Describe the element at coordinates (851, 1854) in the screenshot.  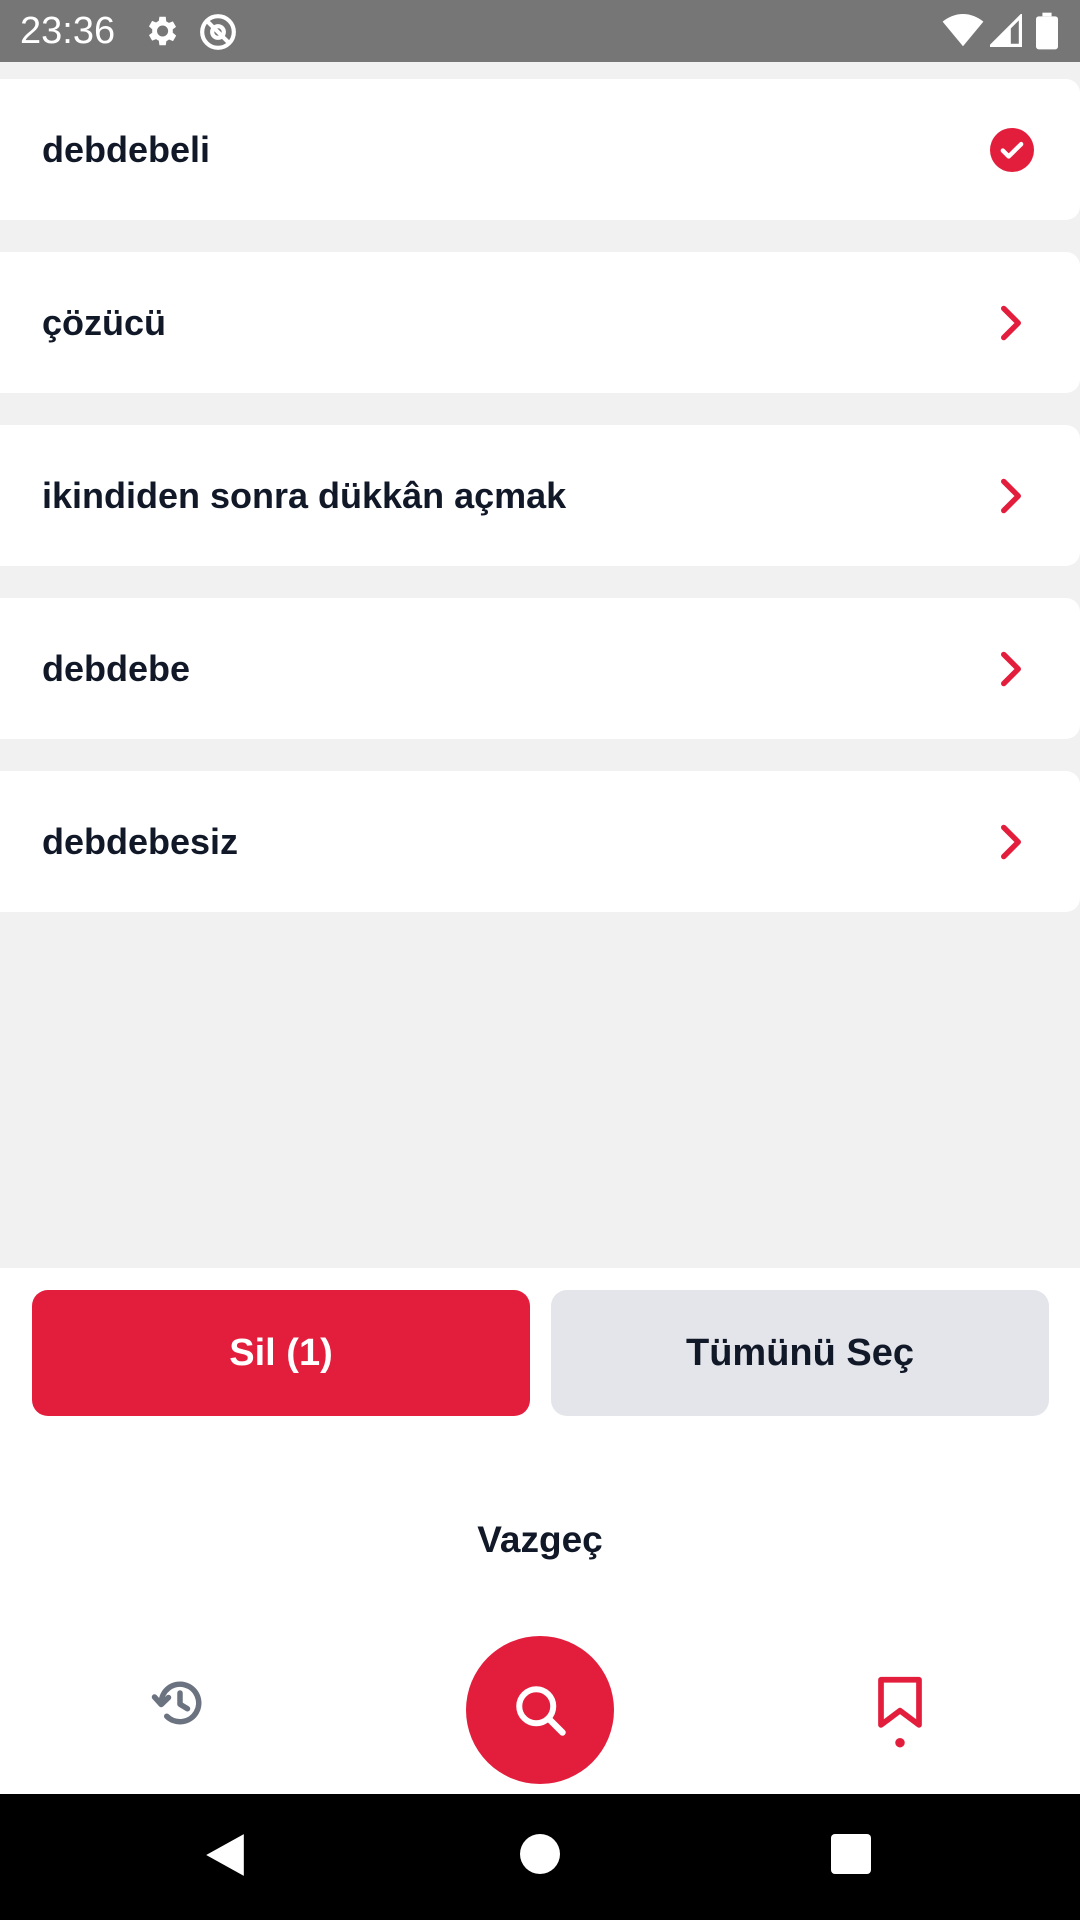
I see `recents-icon` at that location.